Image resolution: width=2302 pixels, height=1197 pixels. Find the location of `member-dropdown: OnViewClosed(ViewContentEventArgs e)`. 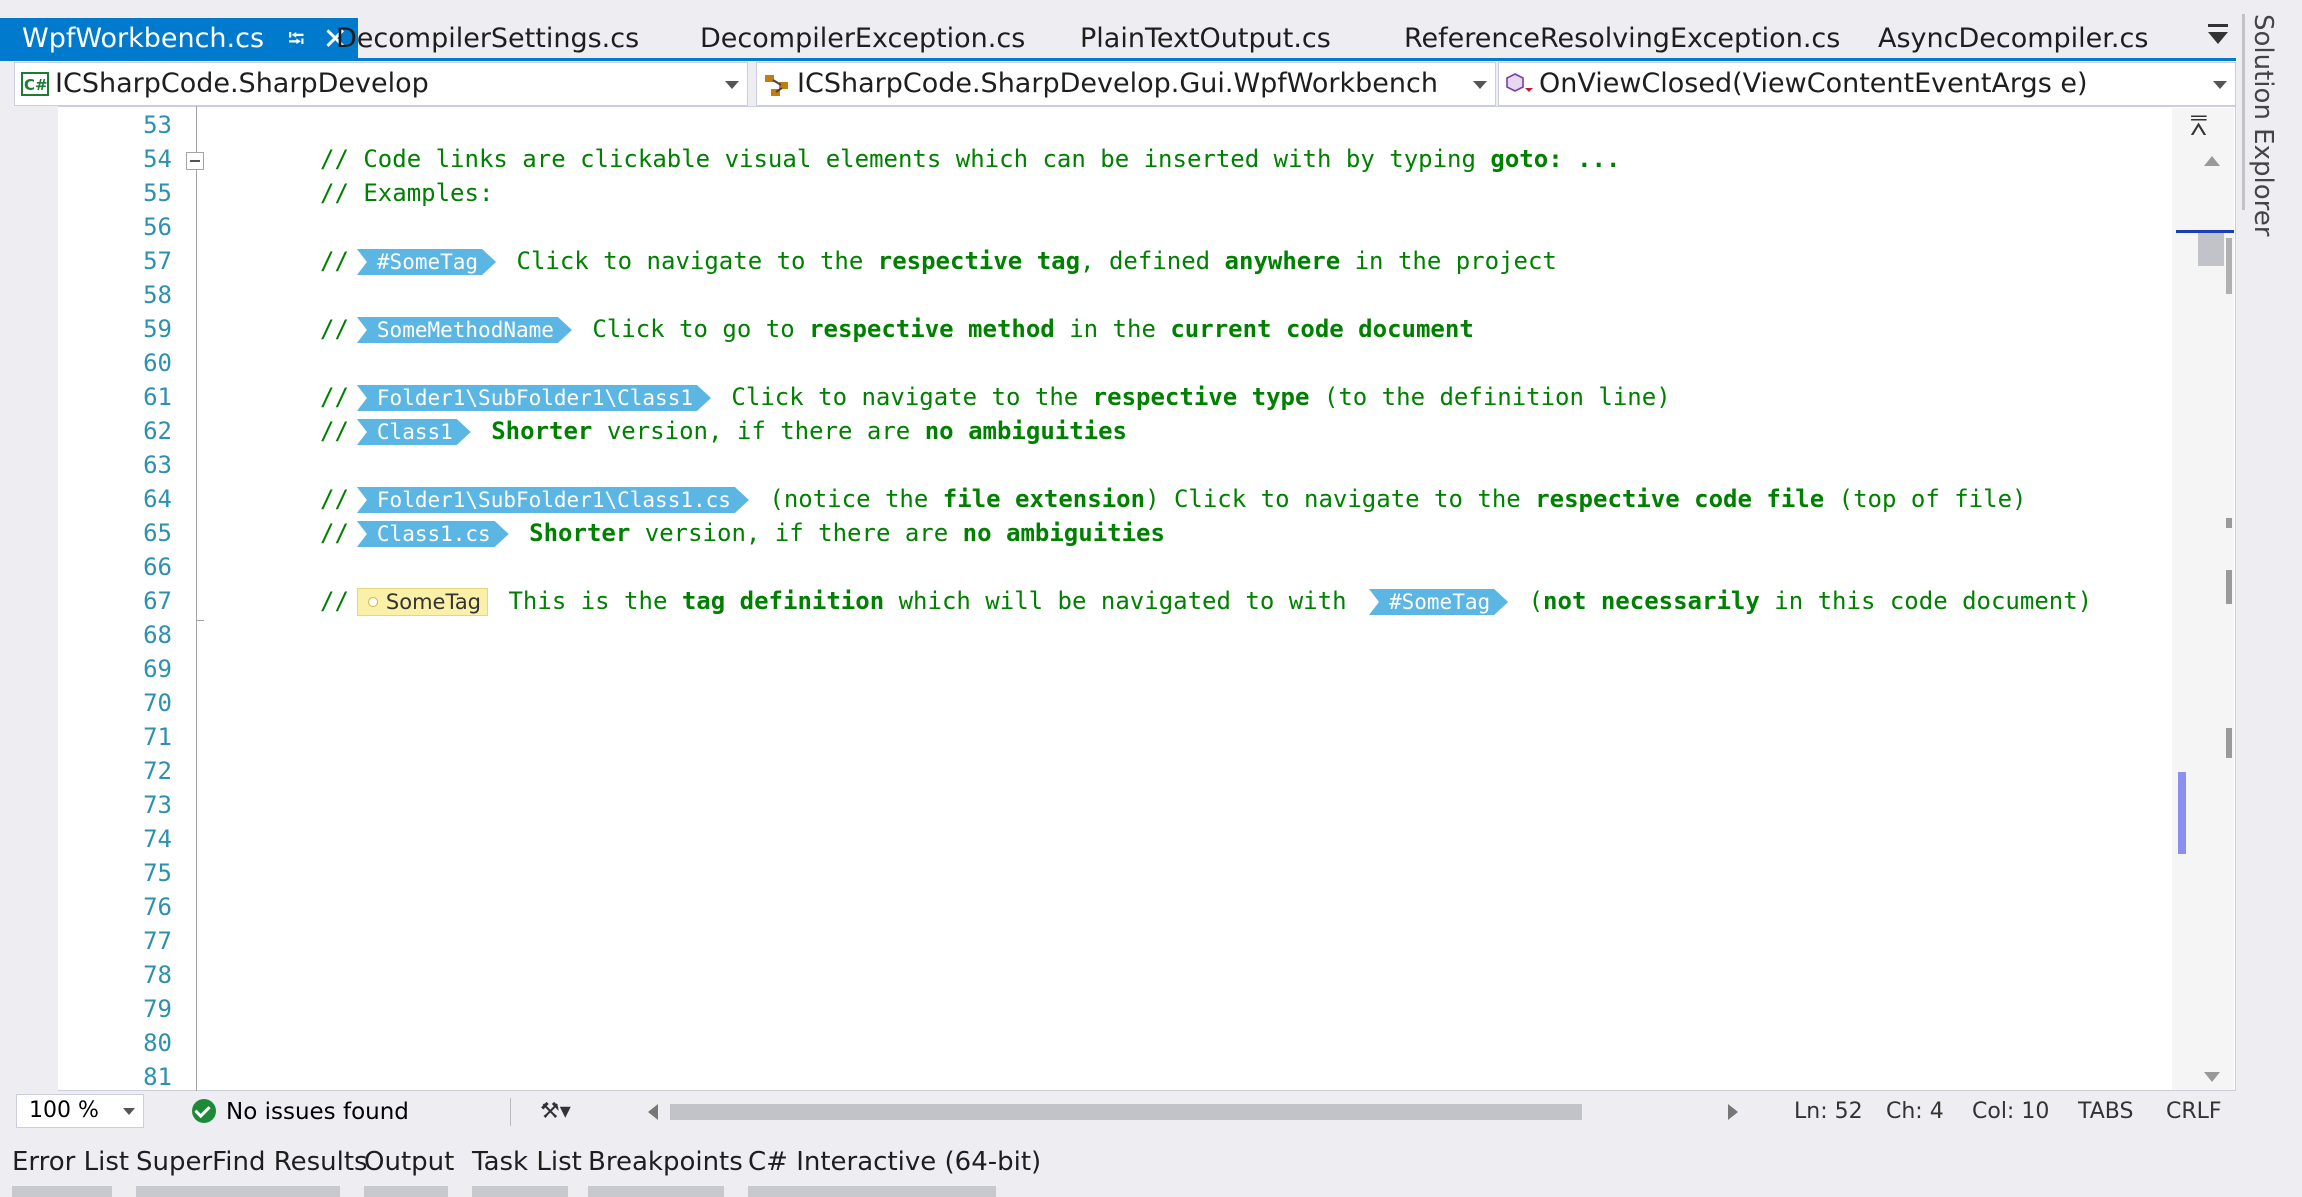

member-dropdown: OnViewClosed(ViewContentEventArgs e) is located at coordinates (1867, 84).